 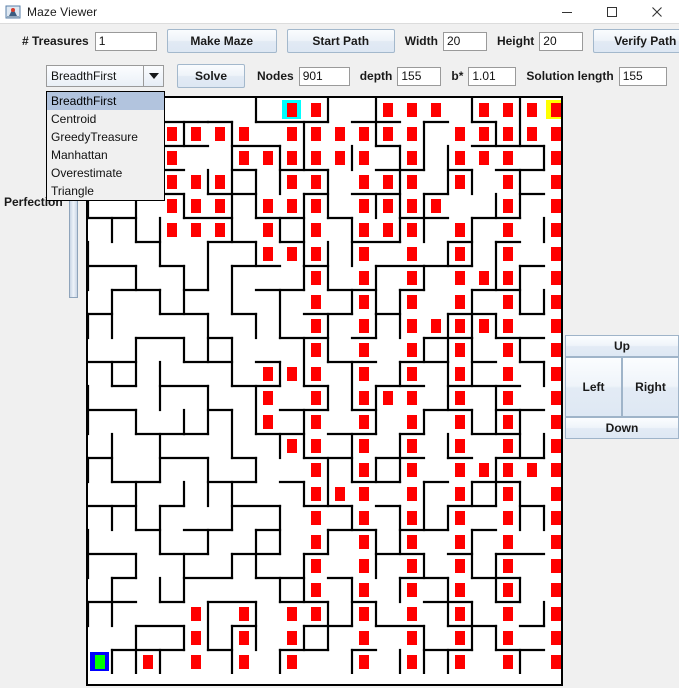 I want to click on maximize-icon, so click(x=611, y=11).